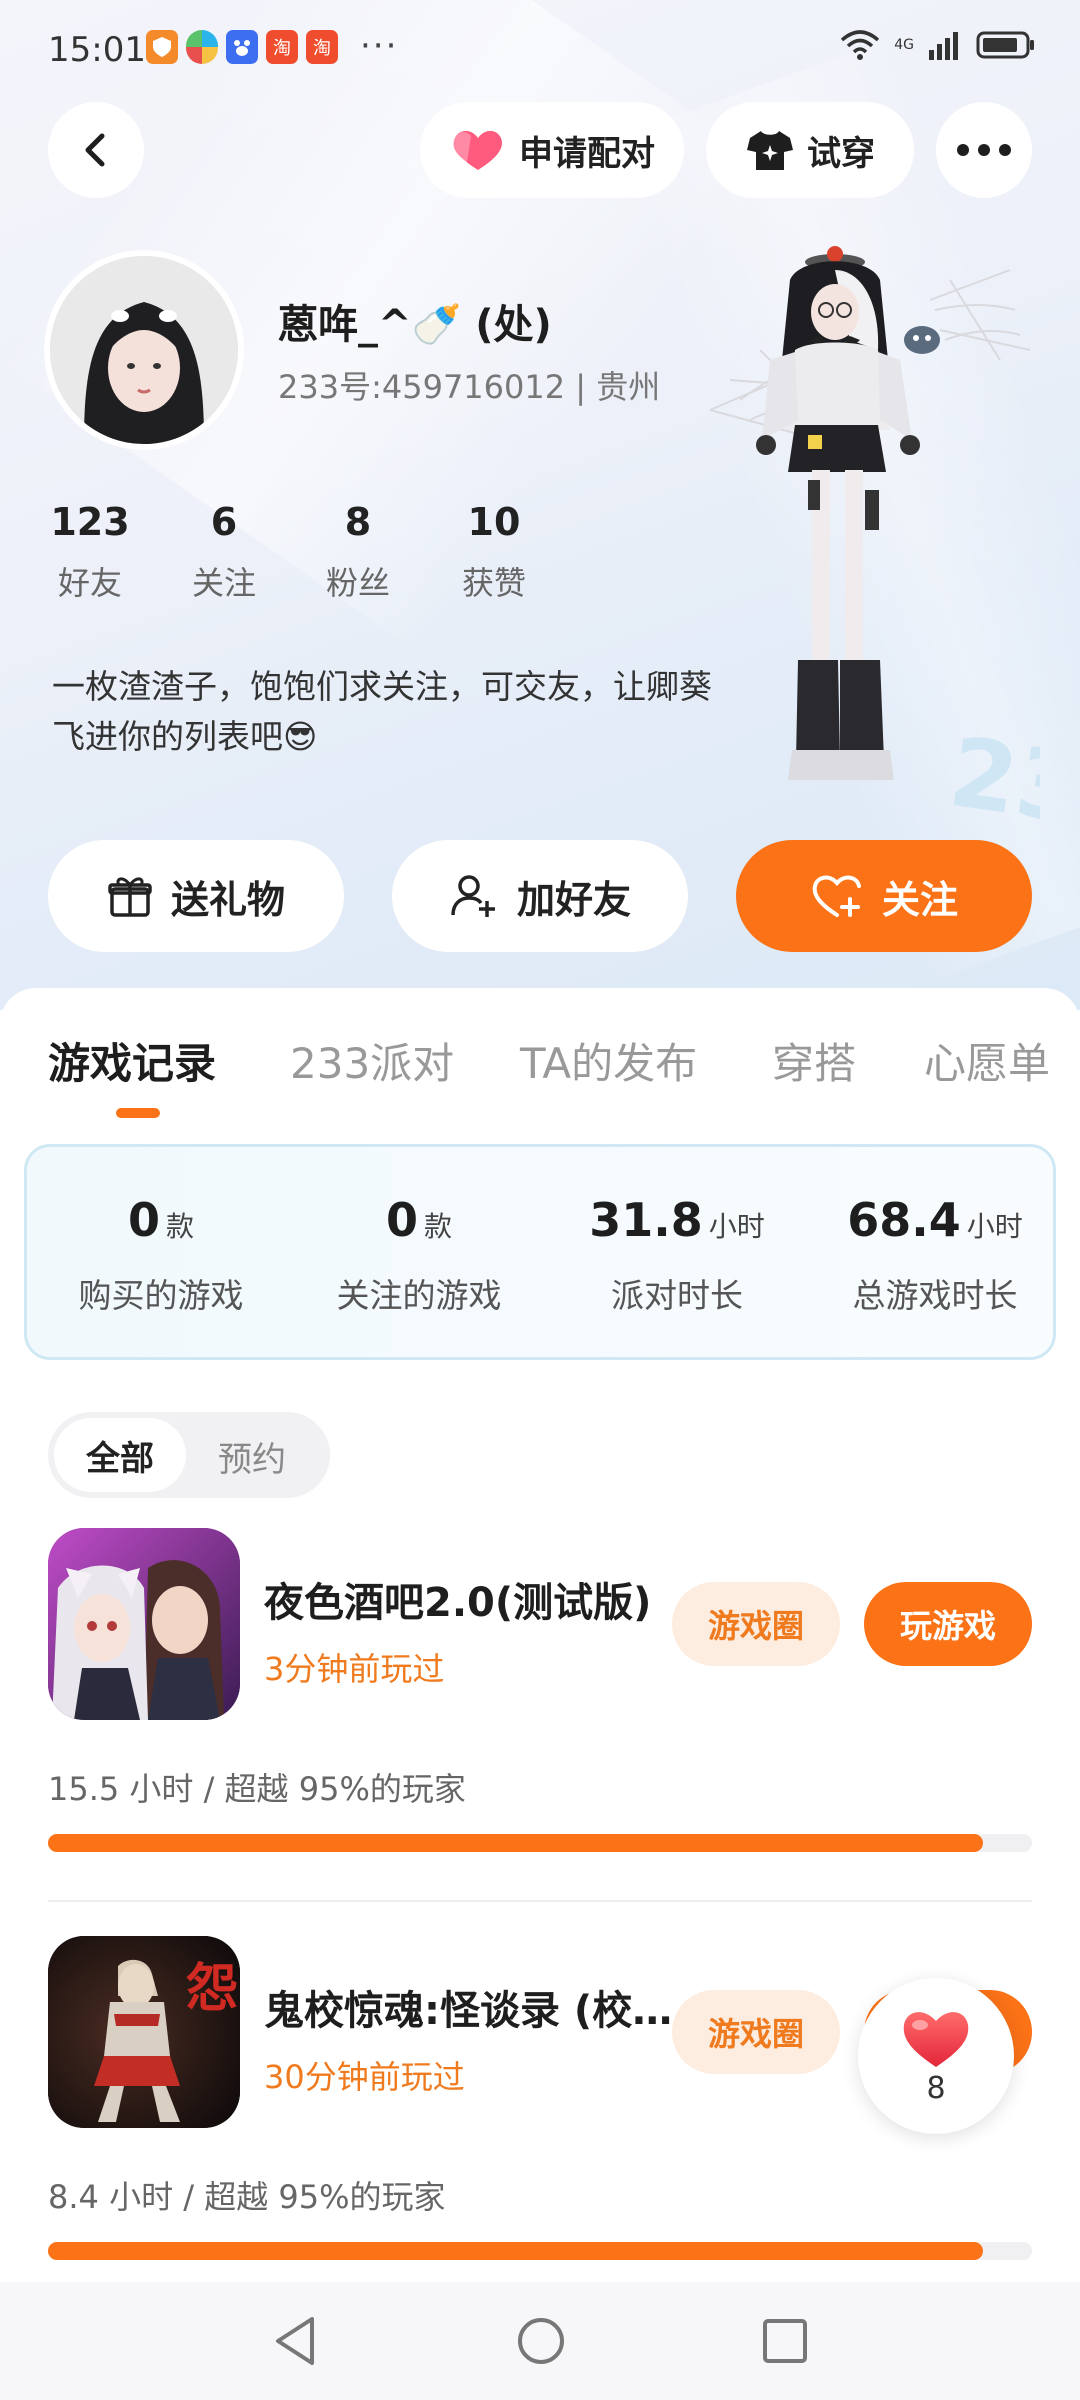  What do you see at coordinates (364, 2077) in the screenshot?
I see `last-played: 30分钟前玩过` at bounding box center [364, 2077].